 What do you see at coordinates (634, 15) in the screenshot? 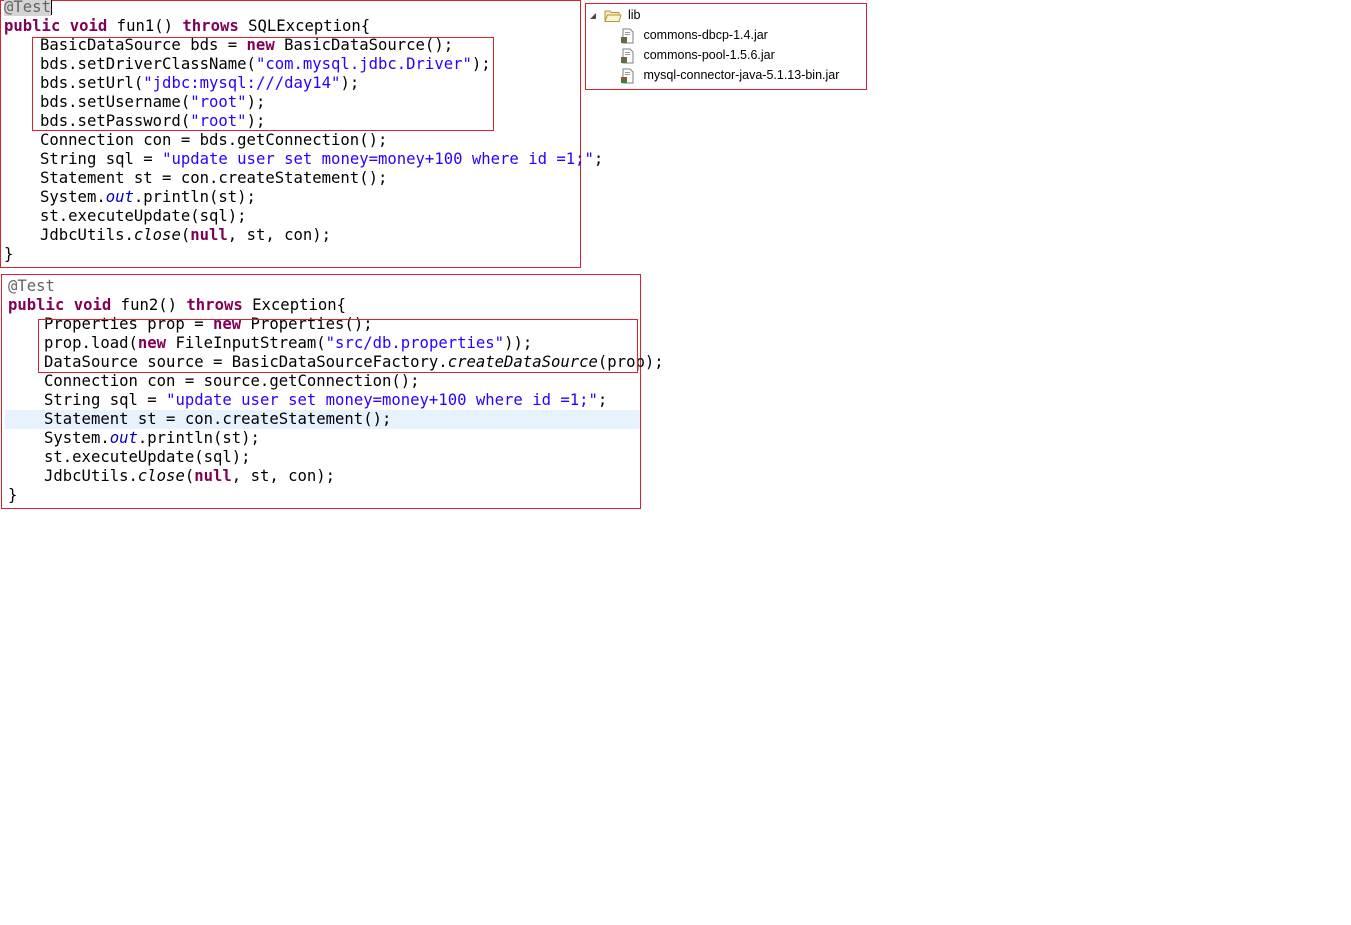
I see `folder-label: lib` at bounding box center [634, 15].